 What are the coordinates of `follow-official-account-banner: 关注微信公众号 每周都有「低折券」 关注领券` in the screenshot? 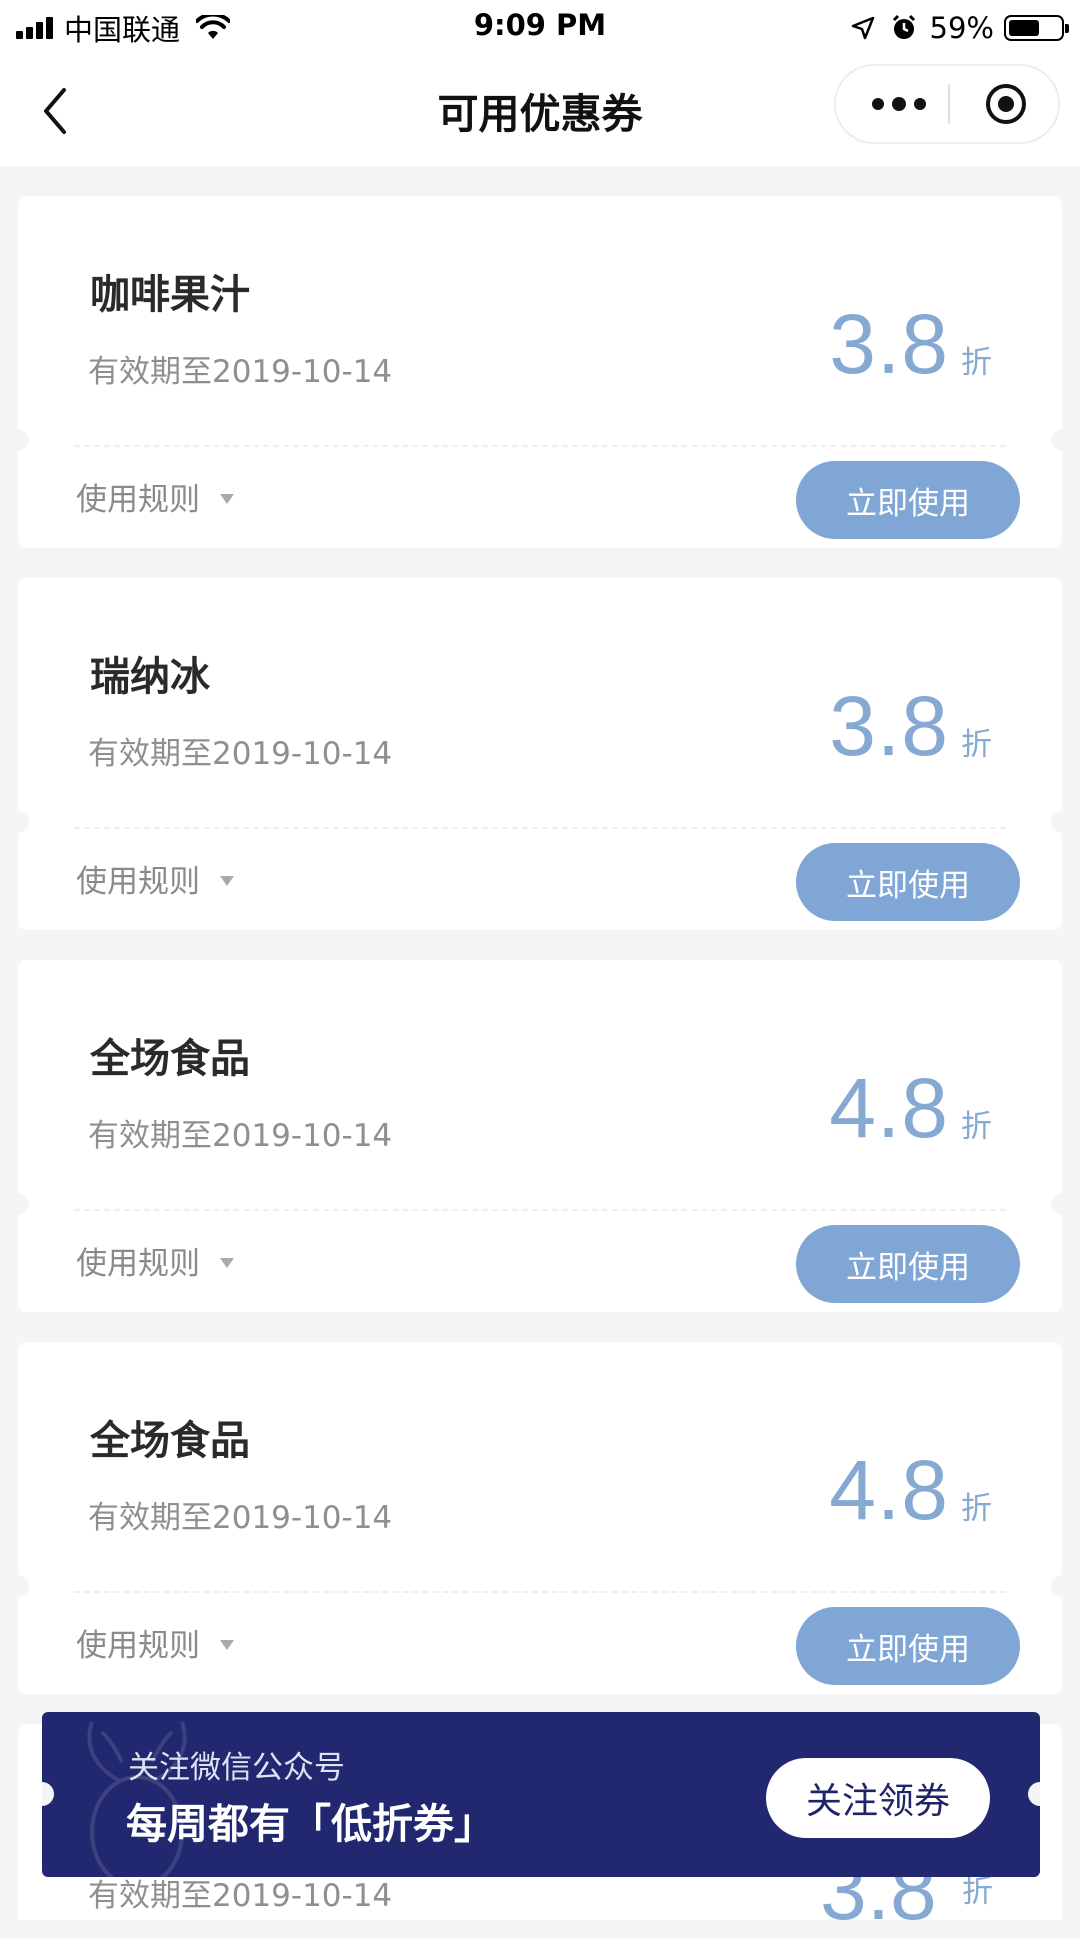 It's located at (541, 1794).